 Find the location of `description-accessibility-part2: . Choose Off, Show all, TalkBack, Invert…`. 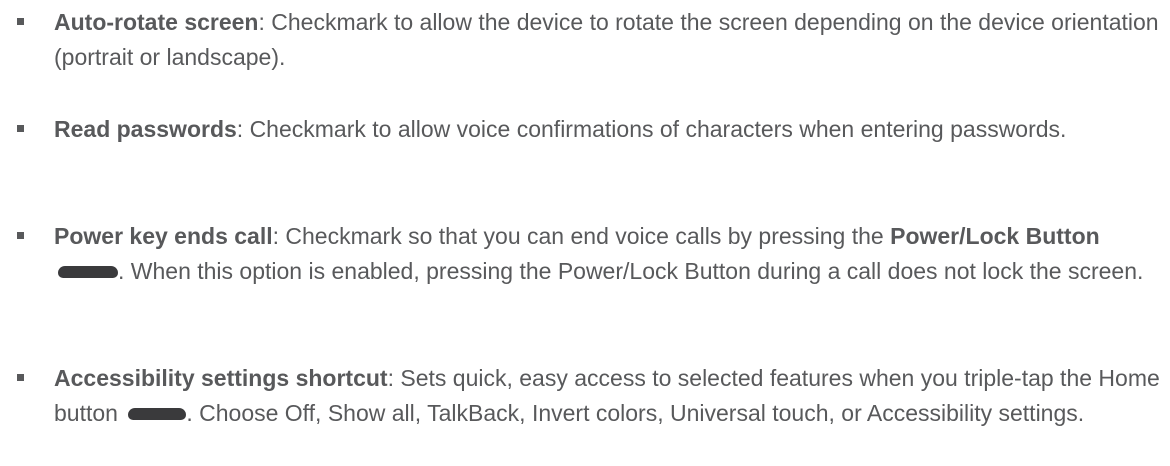

description-accessibility-part2: . Choose Off, Show all, TalkBack, Invert… is located at coordinates (635, 413).